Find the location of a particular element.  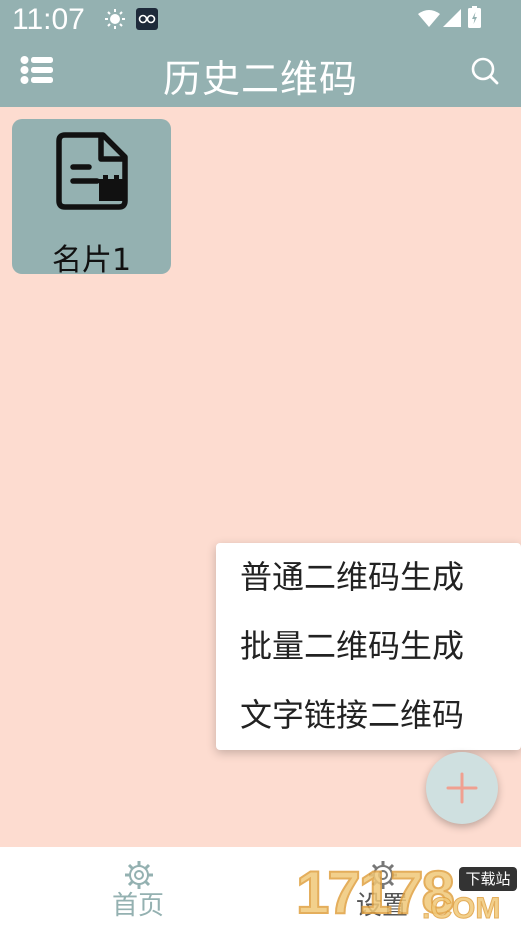

menu-item-batch-qr: 批量二维码生成 is located at coordinates (368, 646).